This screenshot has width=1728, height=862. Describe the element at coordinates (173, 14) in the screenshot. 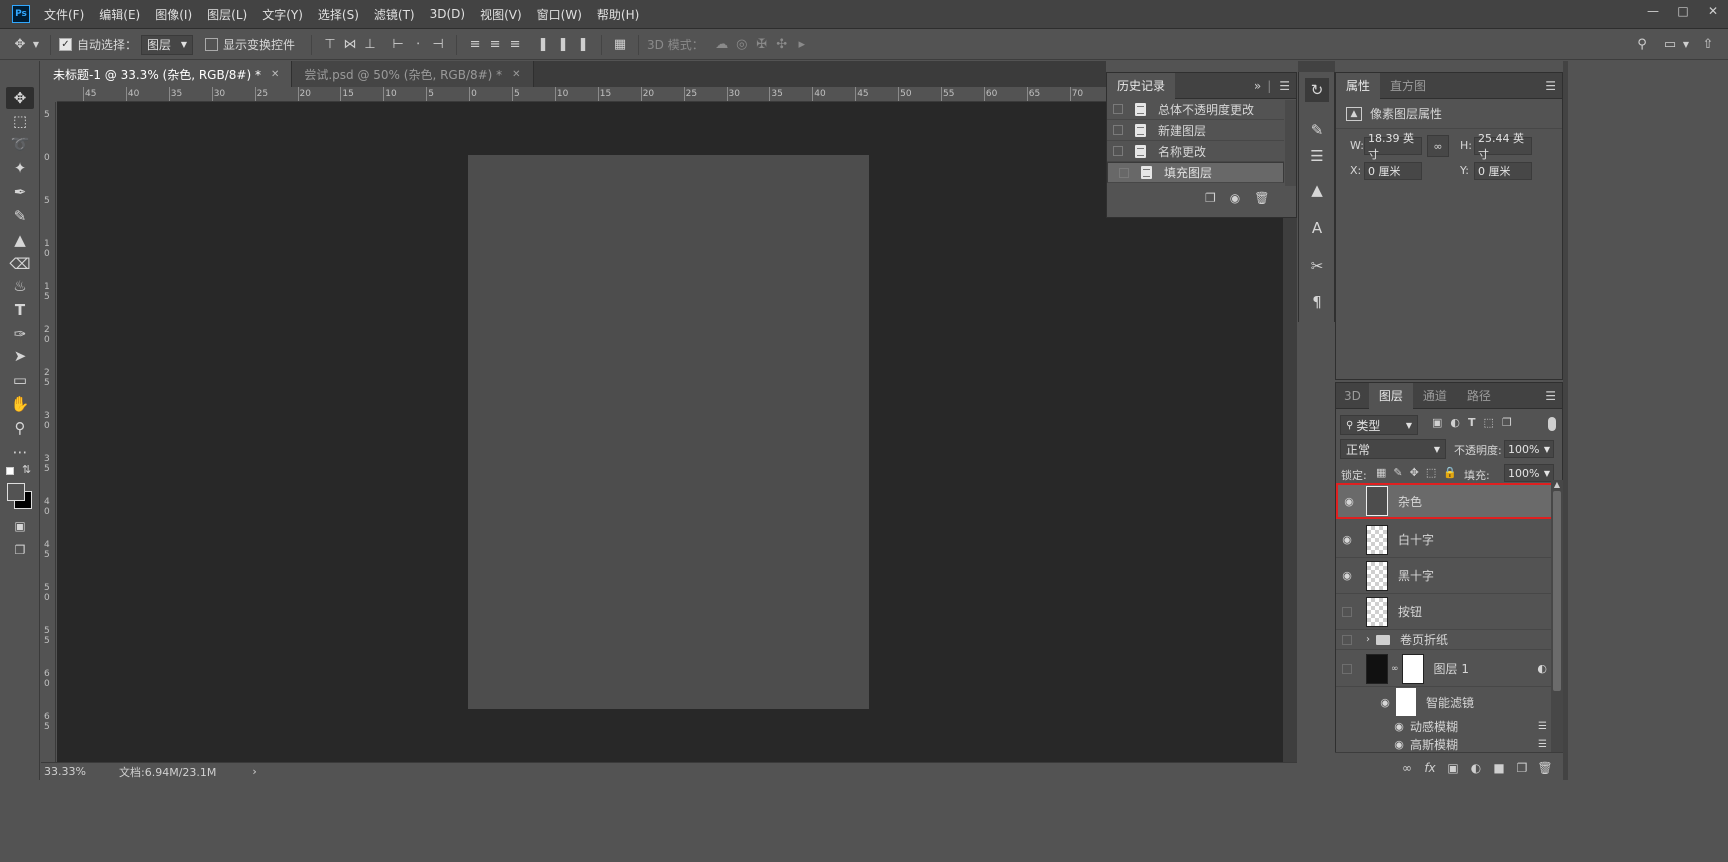

I see `menu-image: 图像(I)` at that location.